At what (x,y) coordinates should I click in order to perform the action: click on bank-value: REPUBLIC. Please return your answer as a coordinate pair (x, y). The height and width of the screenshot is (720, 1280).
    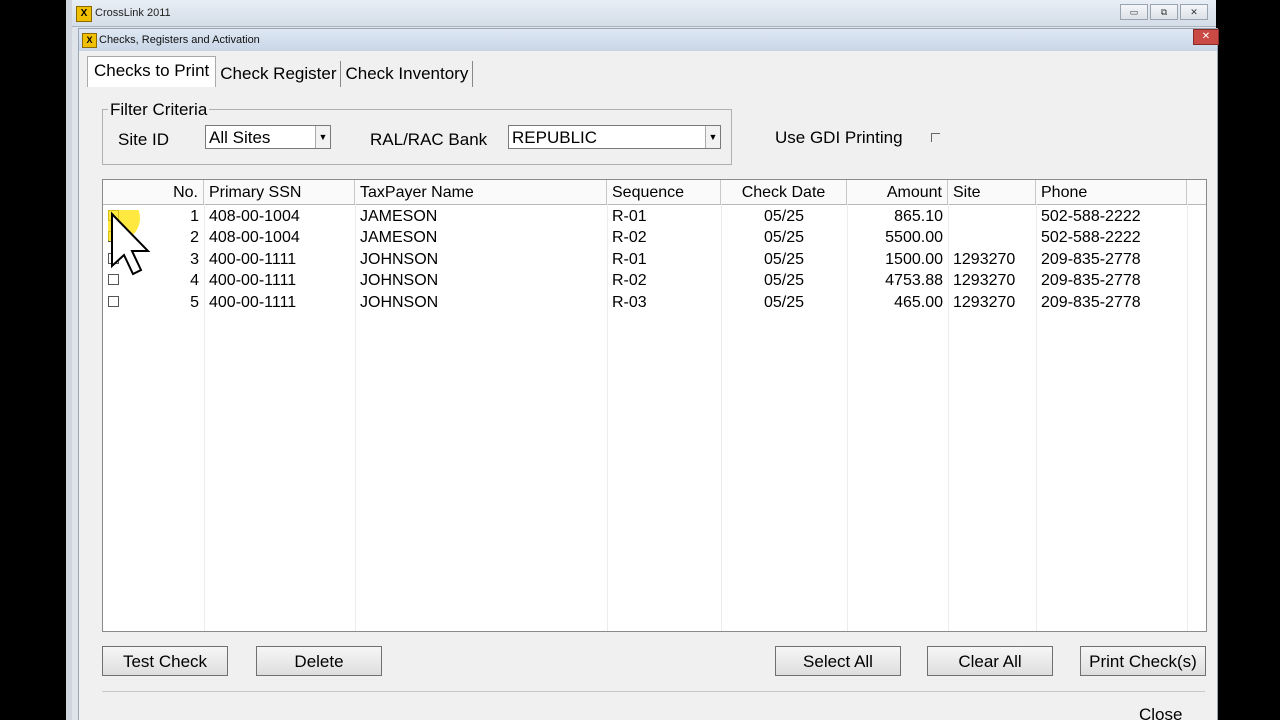
    Looking at the image, I should click on (555, 137).